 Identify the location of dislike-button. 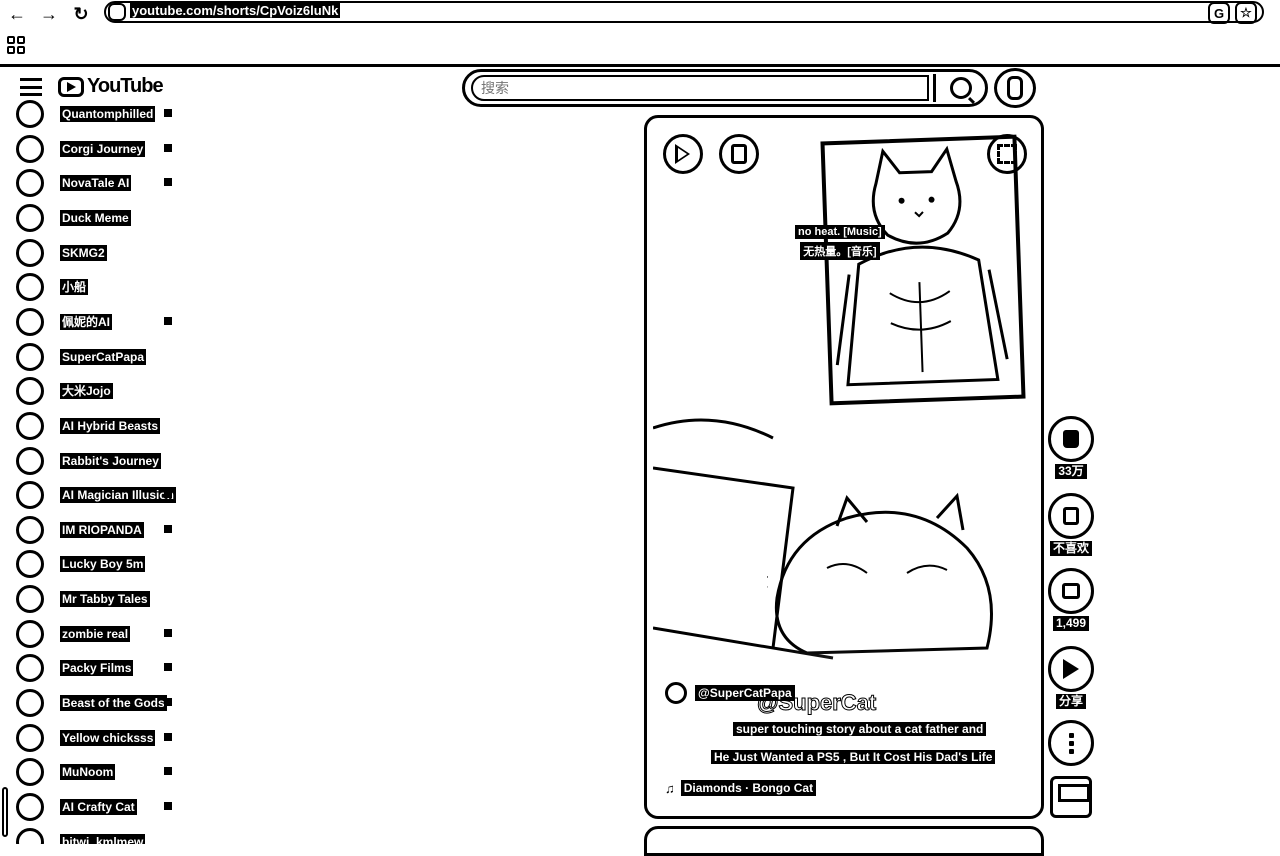
(1071, 516).